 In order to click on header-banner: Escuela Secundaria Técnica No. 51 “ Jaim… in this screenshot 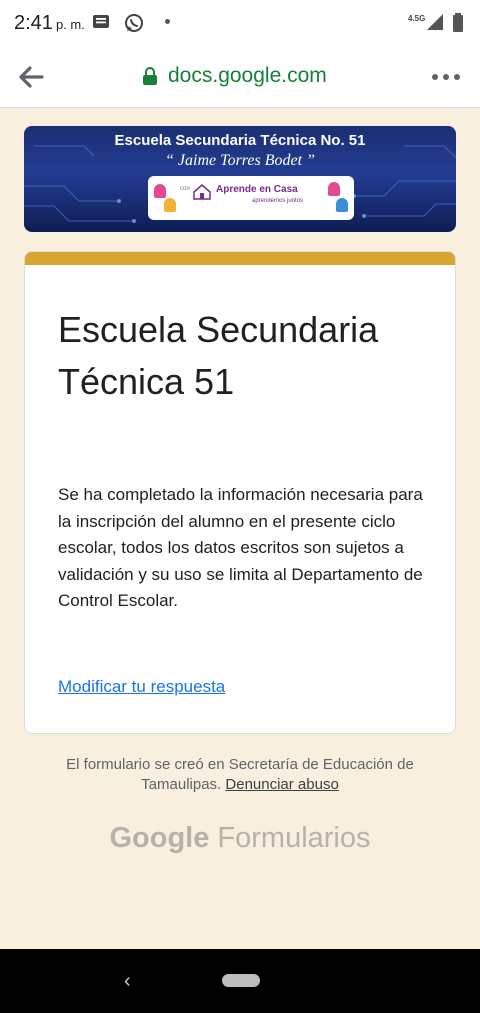, I will do `click(240, 179)`.